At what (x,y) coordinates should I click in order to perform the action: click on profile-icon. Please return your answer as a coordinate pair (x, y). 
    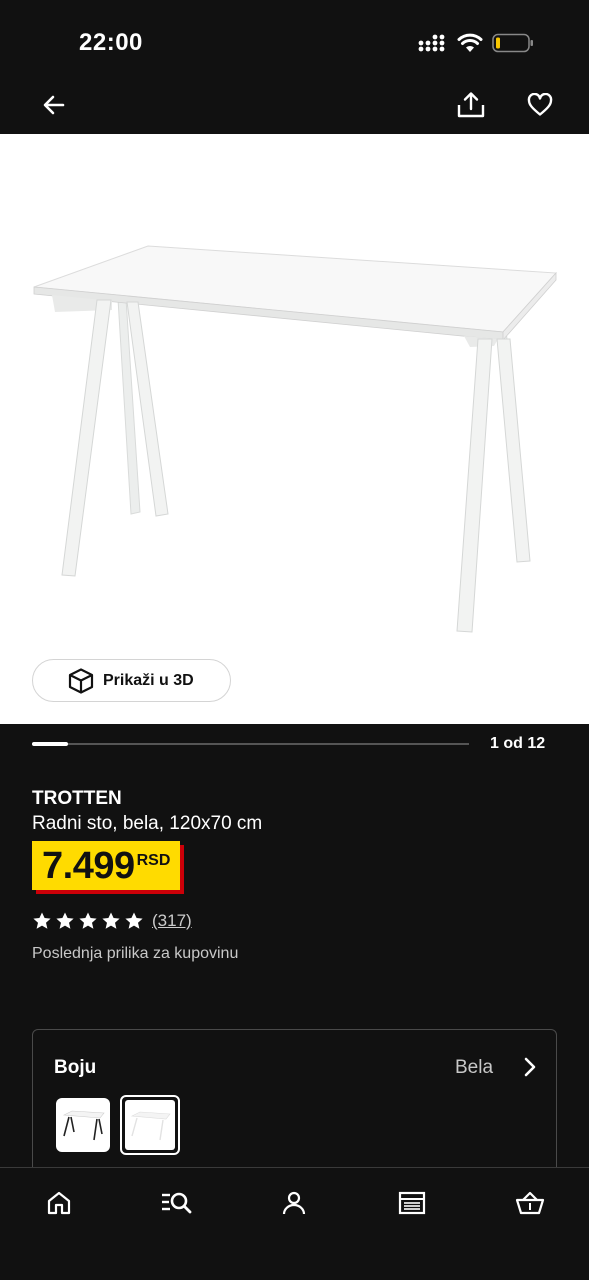
    Looking at the image, I should click on (294, 1203).